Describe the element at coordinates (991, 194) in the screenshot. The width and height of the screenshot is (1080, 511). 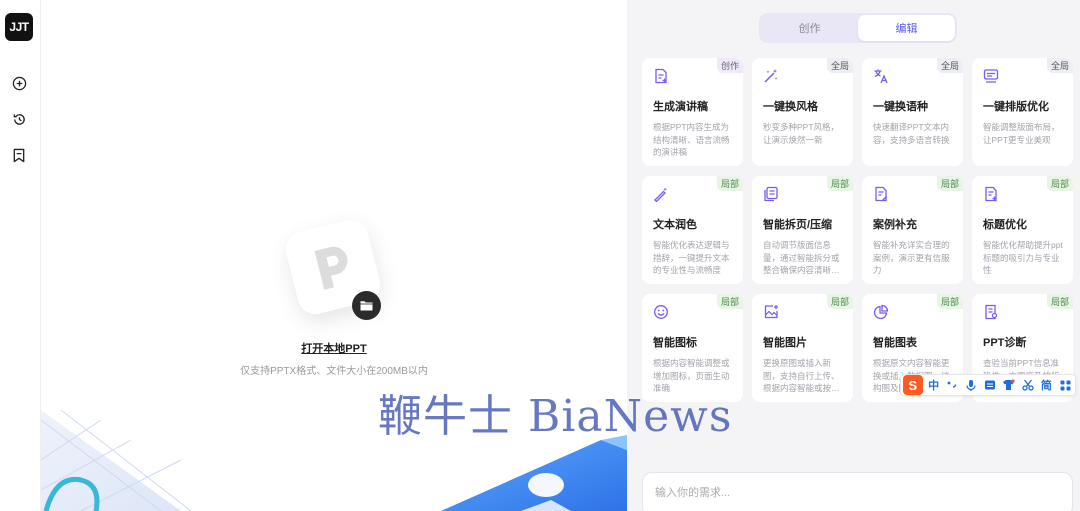
I see `title-doc-icon` at that location.